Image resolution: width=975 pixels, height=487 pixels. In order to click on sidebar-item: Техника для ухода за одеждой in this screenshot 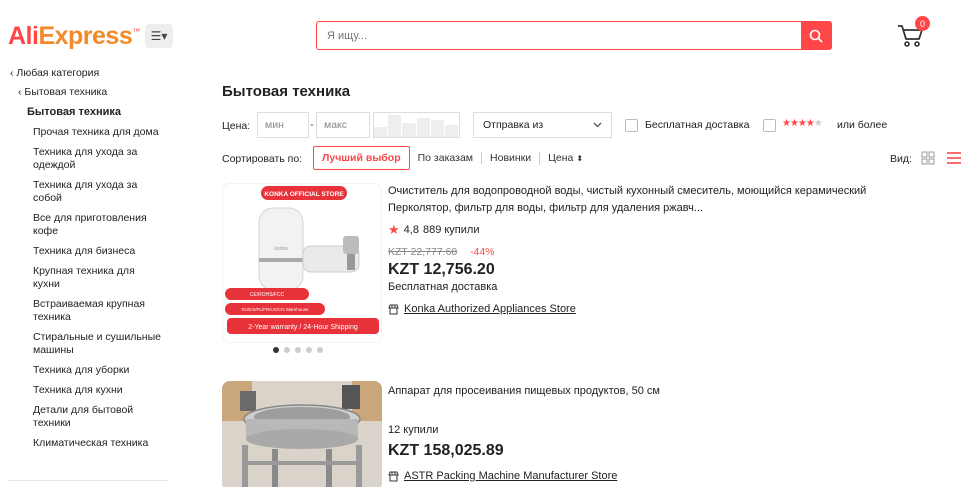, I will do `click(98, 159)`.